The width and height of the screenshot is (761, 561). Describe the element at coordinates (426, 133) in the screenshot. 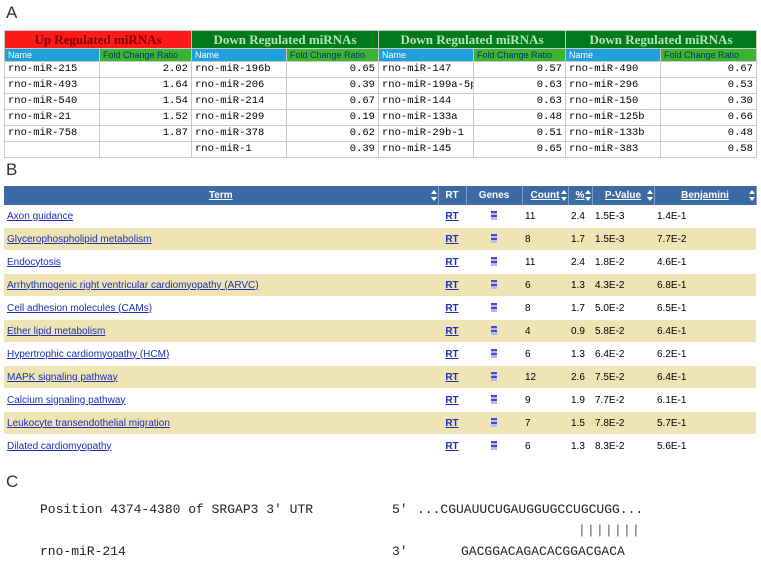

I see `mirna-name-cell: rno-miR-29b-1` at that location.